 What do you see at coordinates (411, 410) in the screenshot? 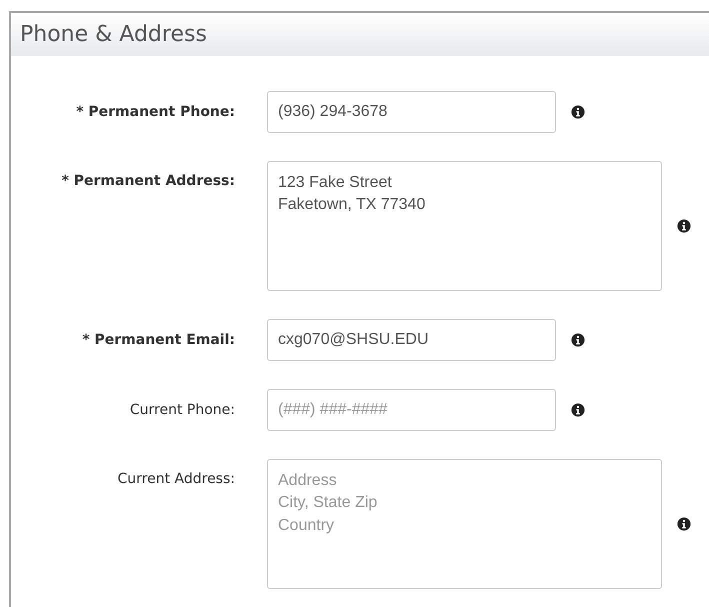
I see `input-field: (###) ###-####` at bounding box center [411, 410].